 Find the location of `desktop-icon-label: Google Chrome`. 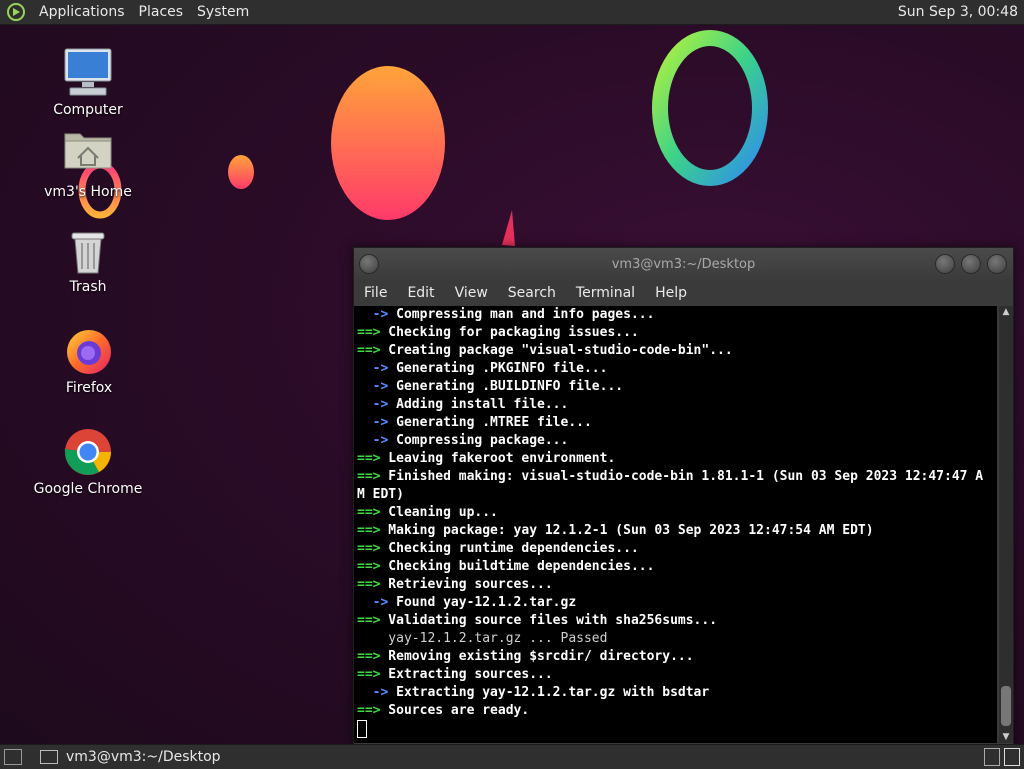

desktop-icon-label: Google Chrome is located at coordinates (88, 489).